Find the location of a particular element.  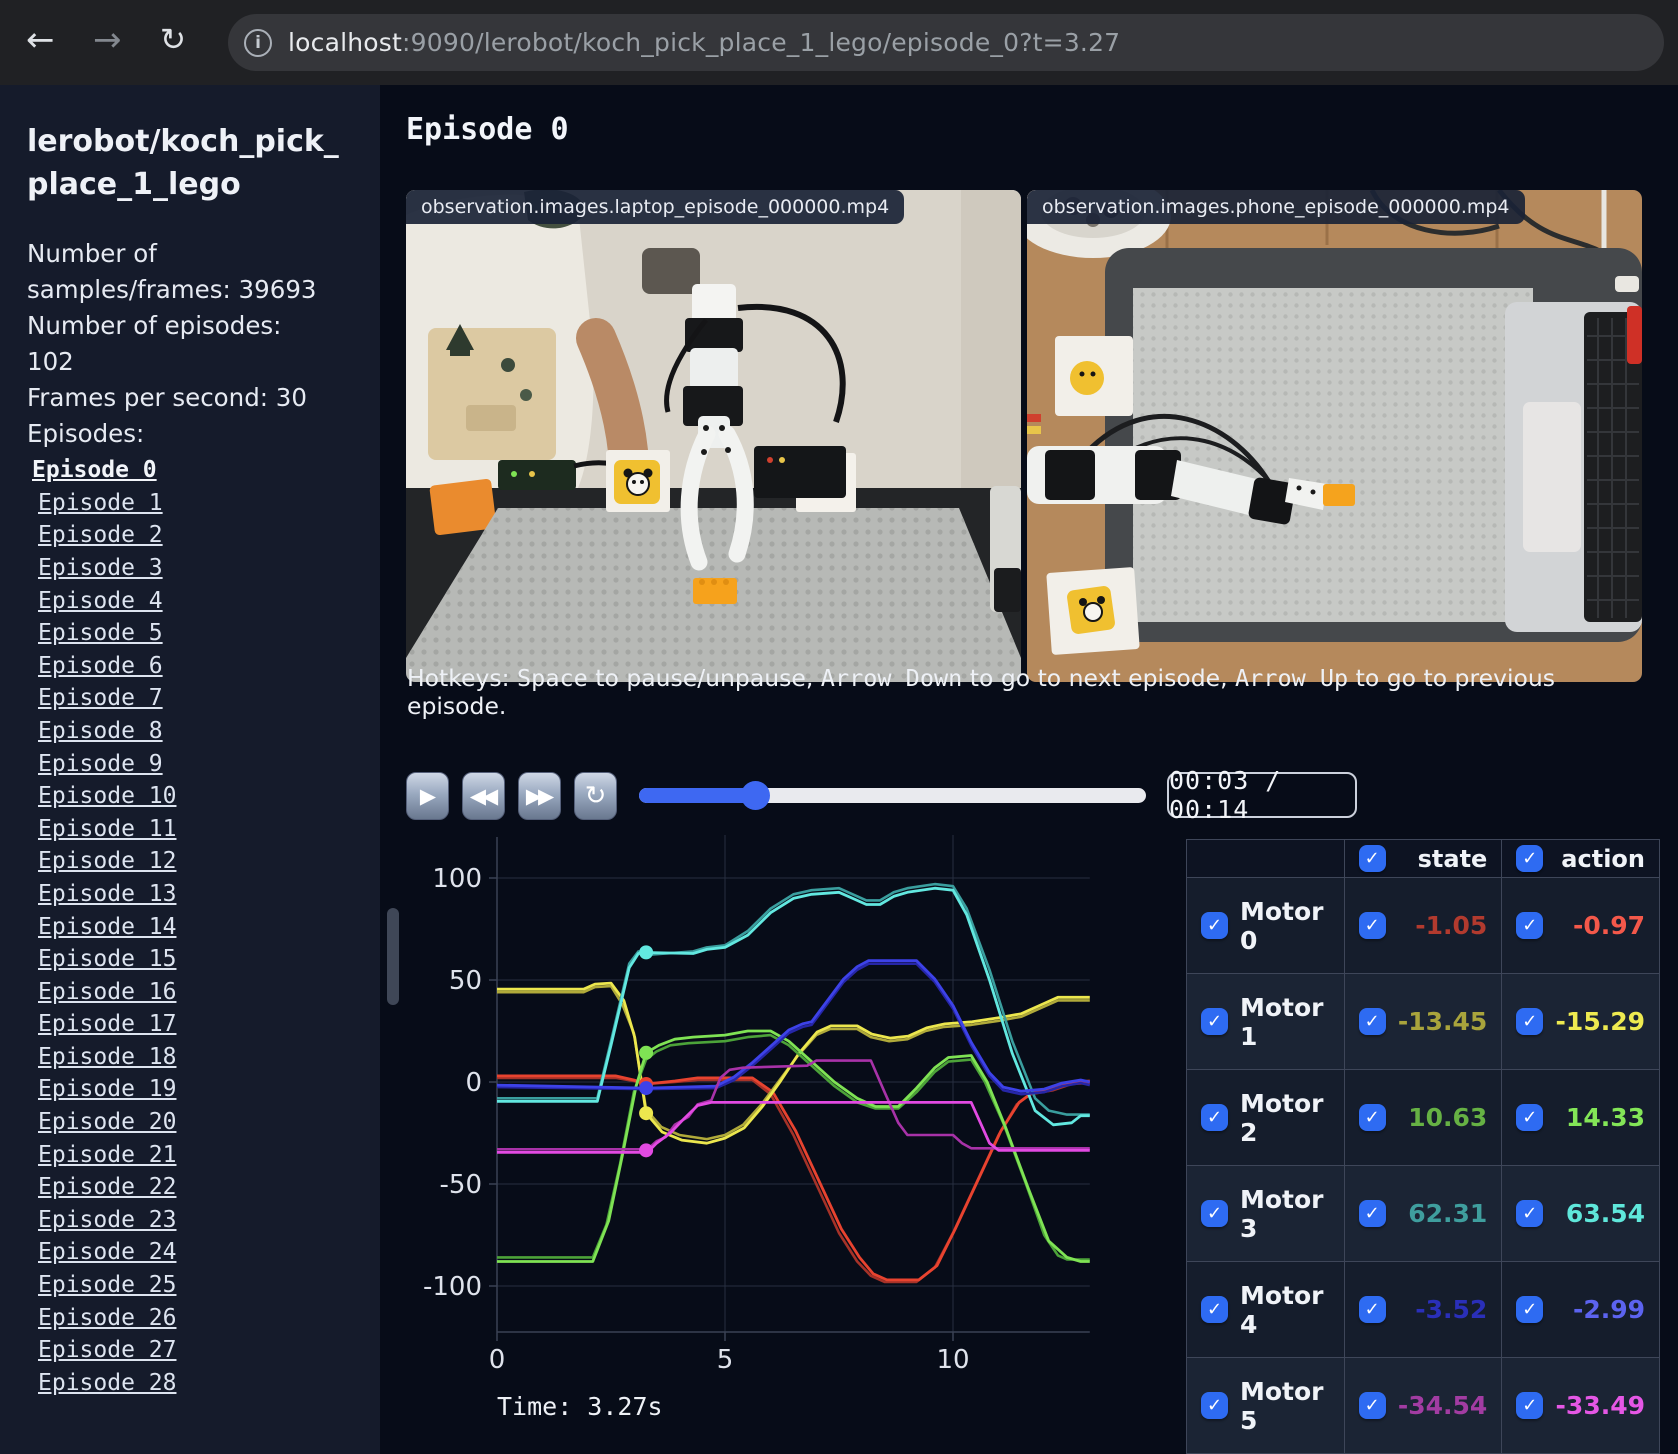

state-value: 62.31 is located at coordinates (1448, 1213).